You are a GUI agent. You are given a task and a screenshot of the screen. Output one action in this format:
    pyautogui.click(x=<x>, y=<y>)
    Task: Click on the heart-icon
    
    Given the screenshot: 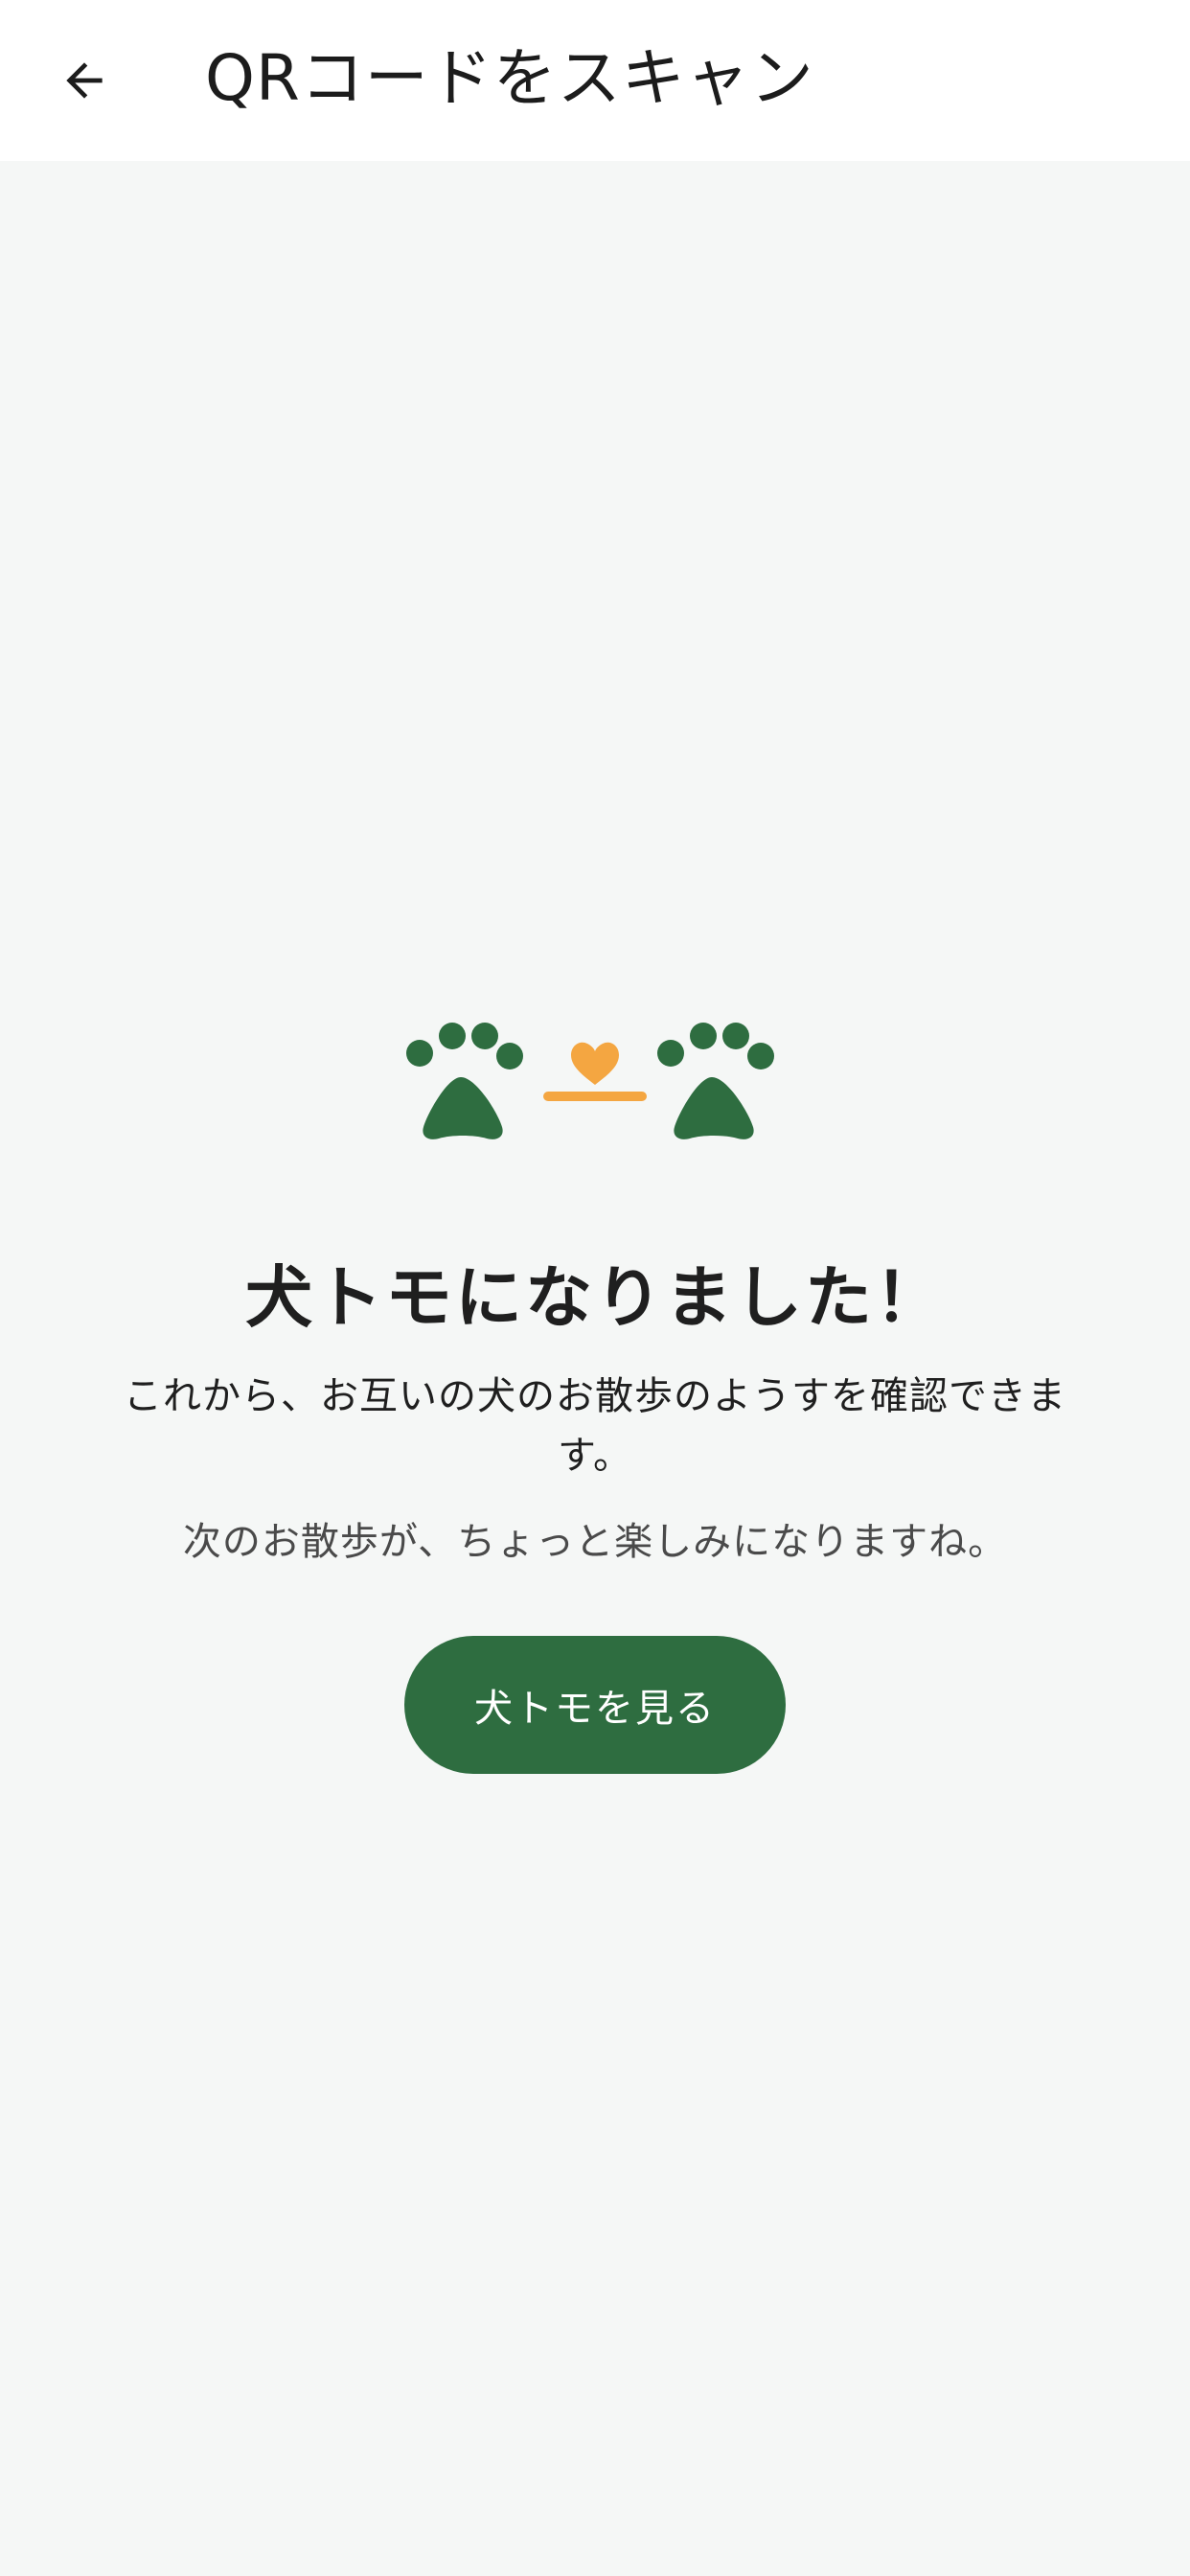 What is the action you would take?
    pyautogui.click(x=595, y=1063)
    